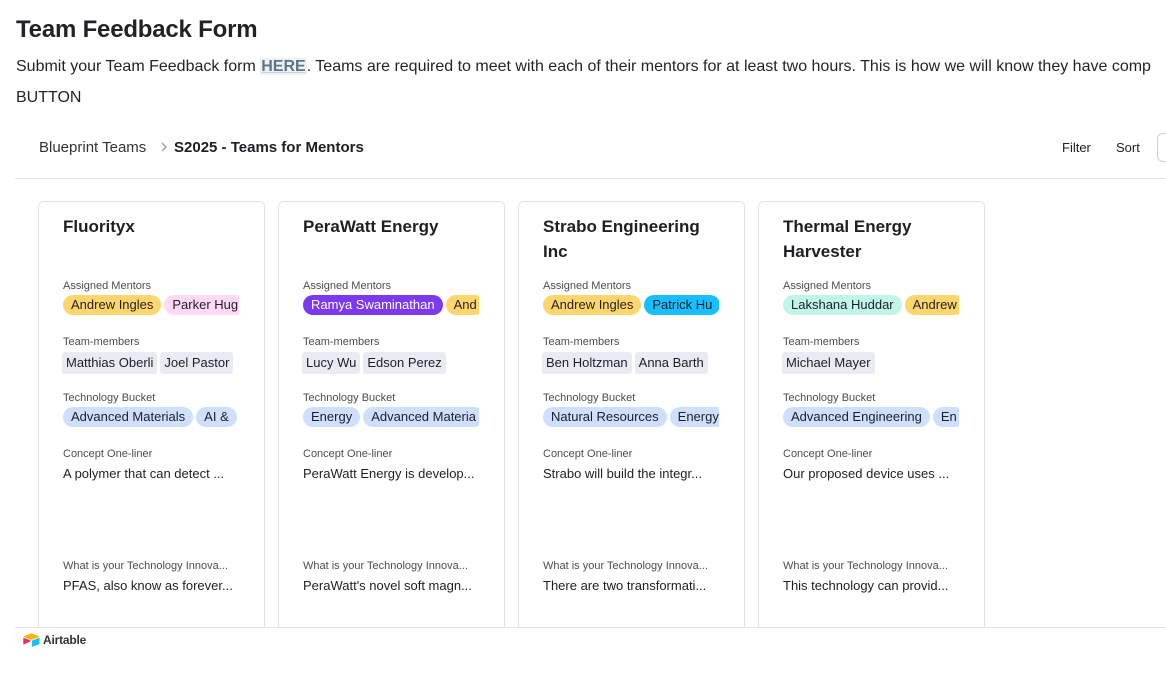 The height and width of the screenshot is (675, 1166). Describe the element at coordinates (138, 66) in the screenshot. I see `intro-text-before: Submit your Team Feedback form` at that location.